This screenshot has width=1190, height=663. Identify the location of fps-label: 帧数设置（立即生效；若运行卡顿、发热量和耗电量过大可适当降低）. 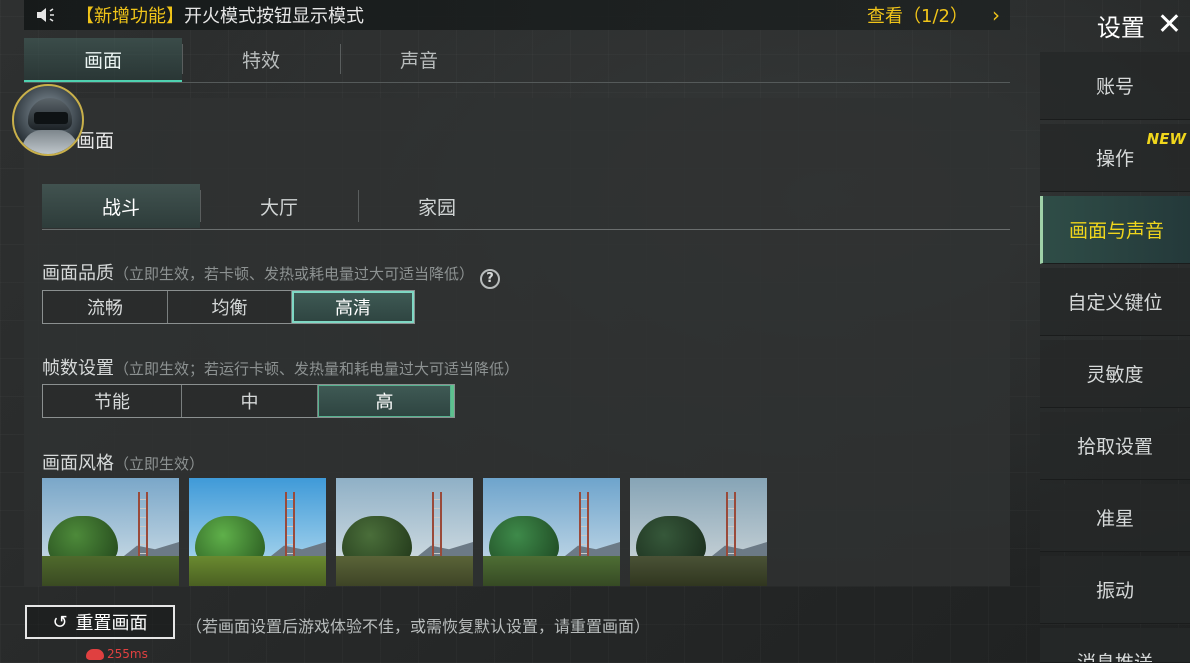
(280, 367).